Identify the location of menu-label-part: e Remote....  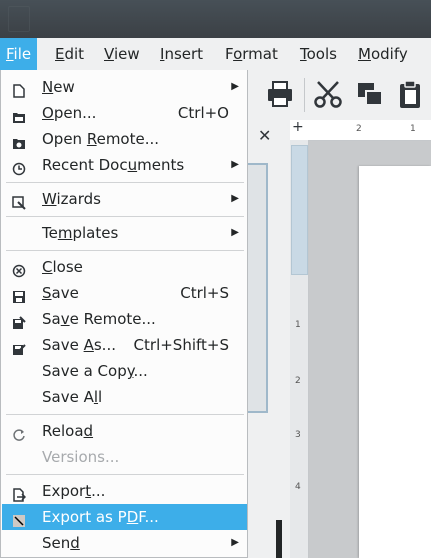
(112, 319).